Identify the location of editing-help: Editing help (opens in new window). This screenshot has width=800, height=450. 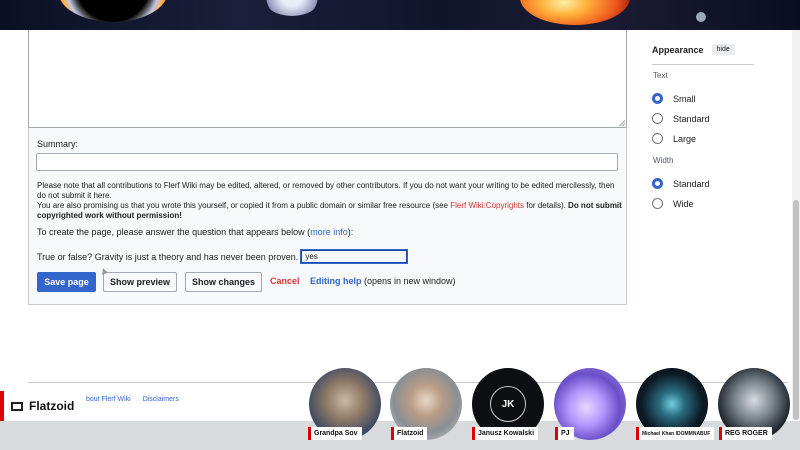
(383, 281).